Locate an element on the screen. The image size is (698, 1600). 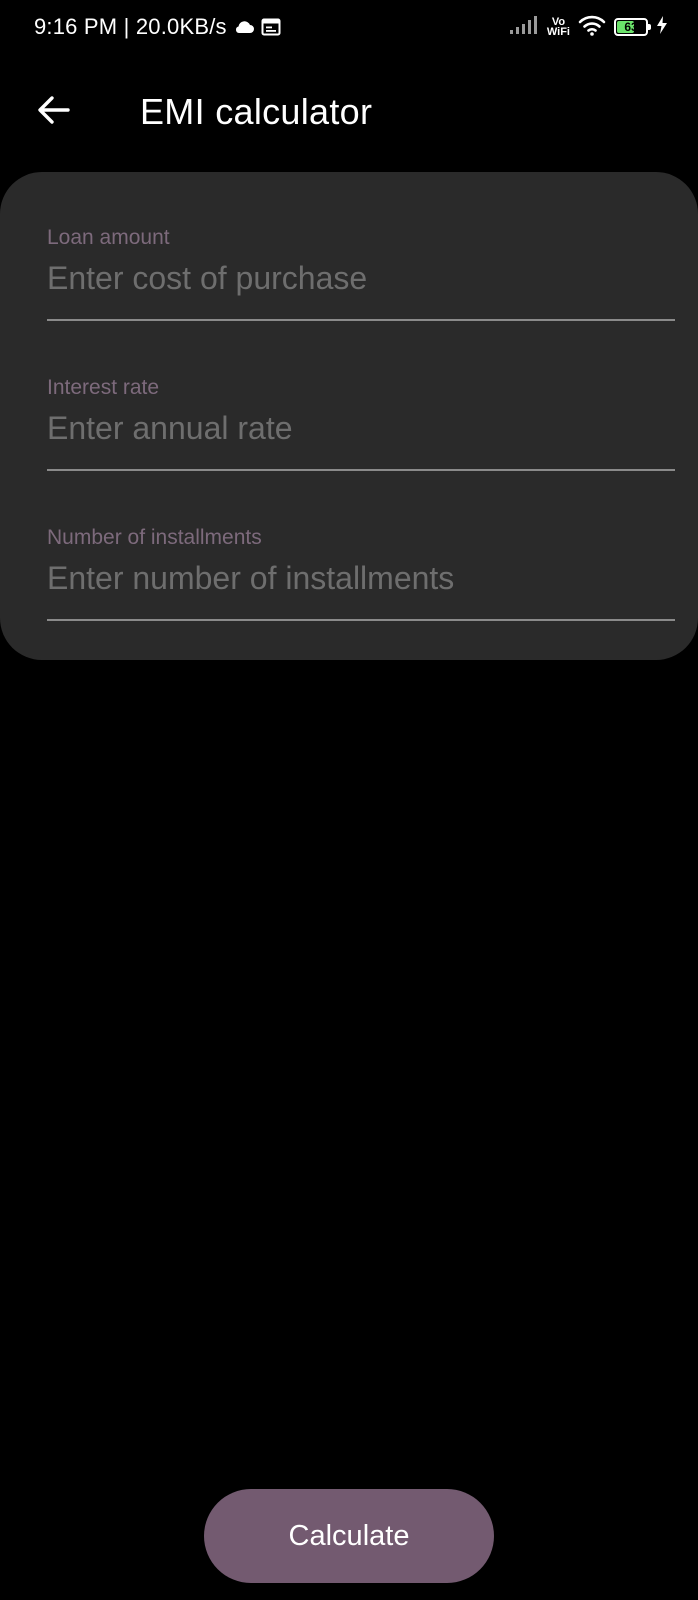
status-left: 9:16 PM | 20.0KB/s is located at coordinates (157, 27).